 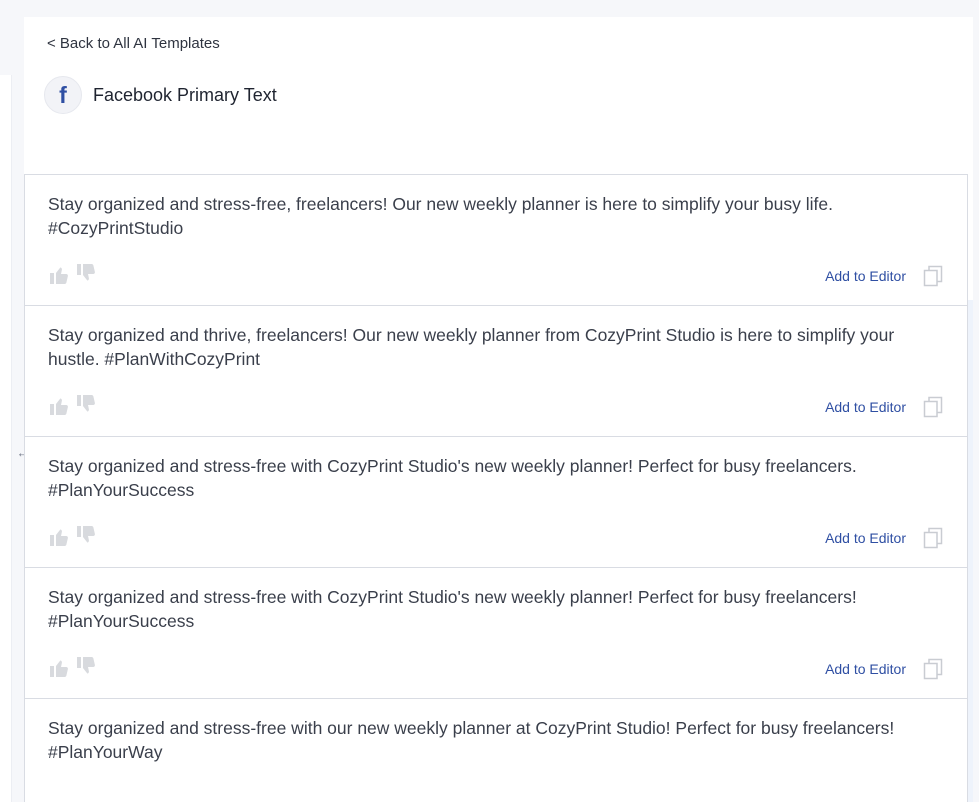 I want to click on page-title: Facebook Primary Text, so click(x=185, y=94).